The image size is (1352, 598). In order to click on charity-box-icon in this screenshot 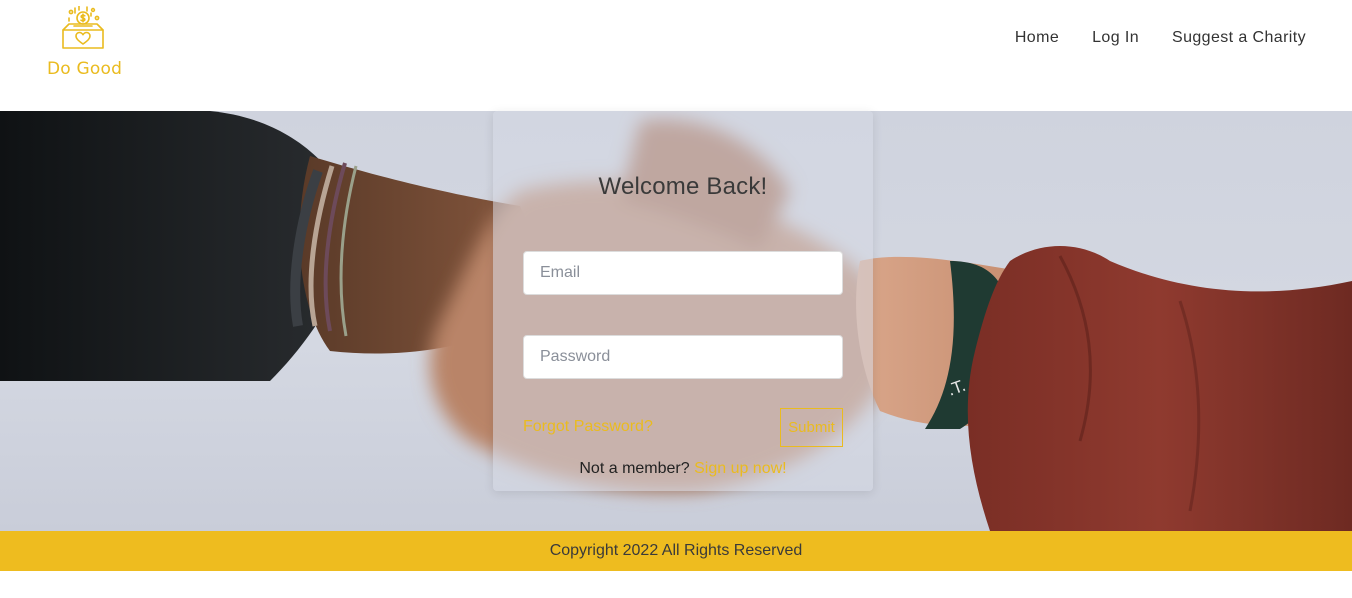, I will do `click(83, 27)`.